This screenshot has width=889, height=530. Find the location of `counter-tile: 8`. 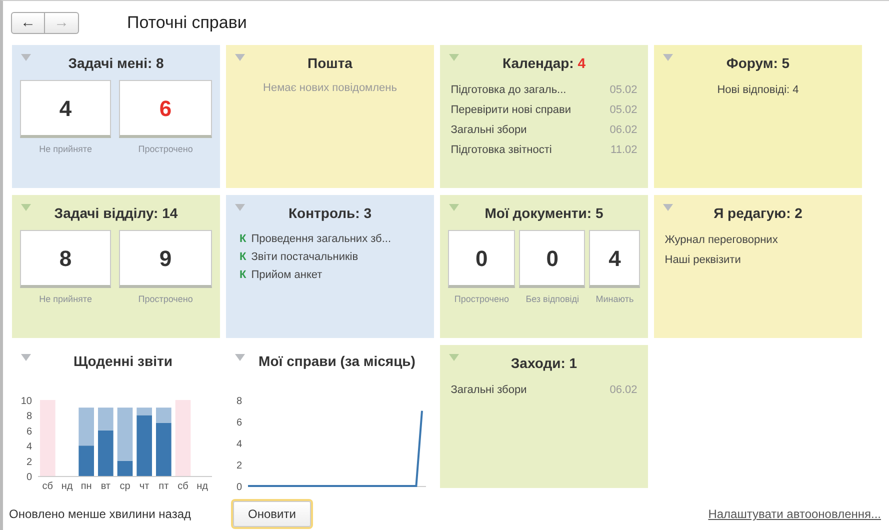

counter-tile: 8 is located at coordinates (66, 259).